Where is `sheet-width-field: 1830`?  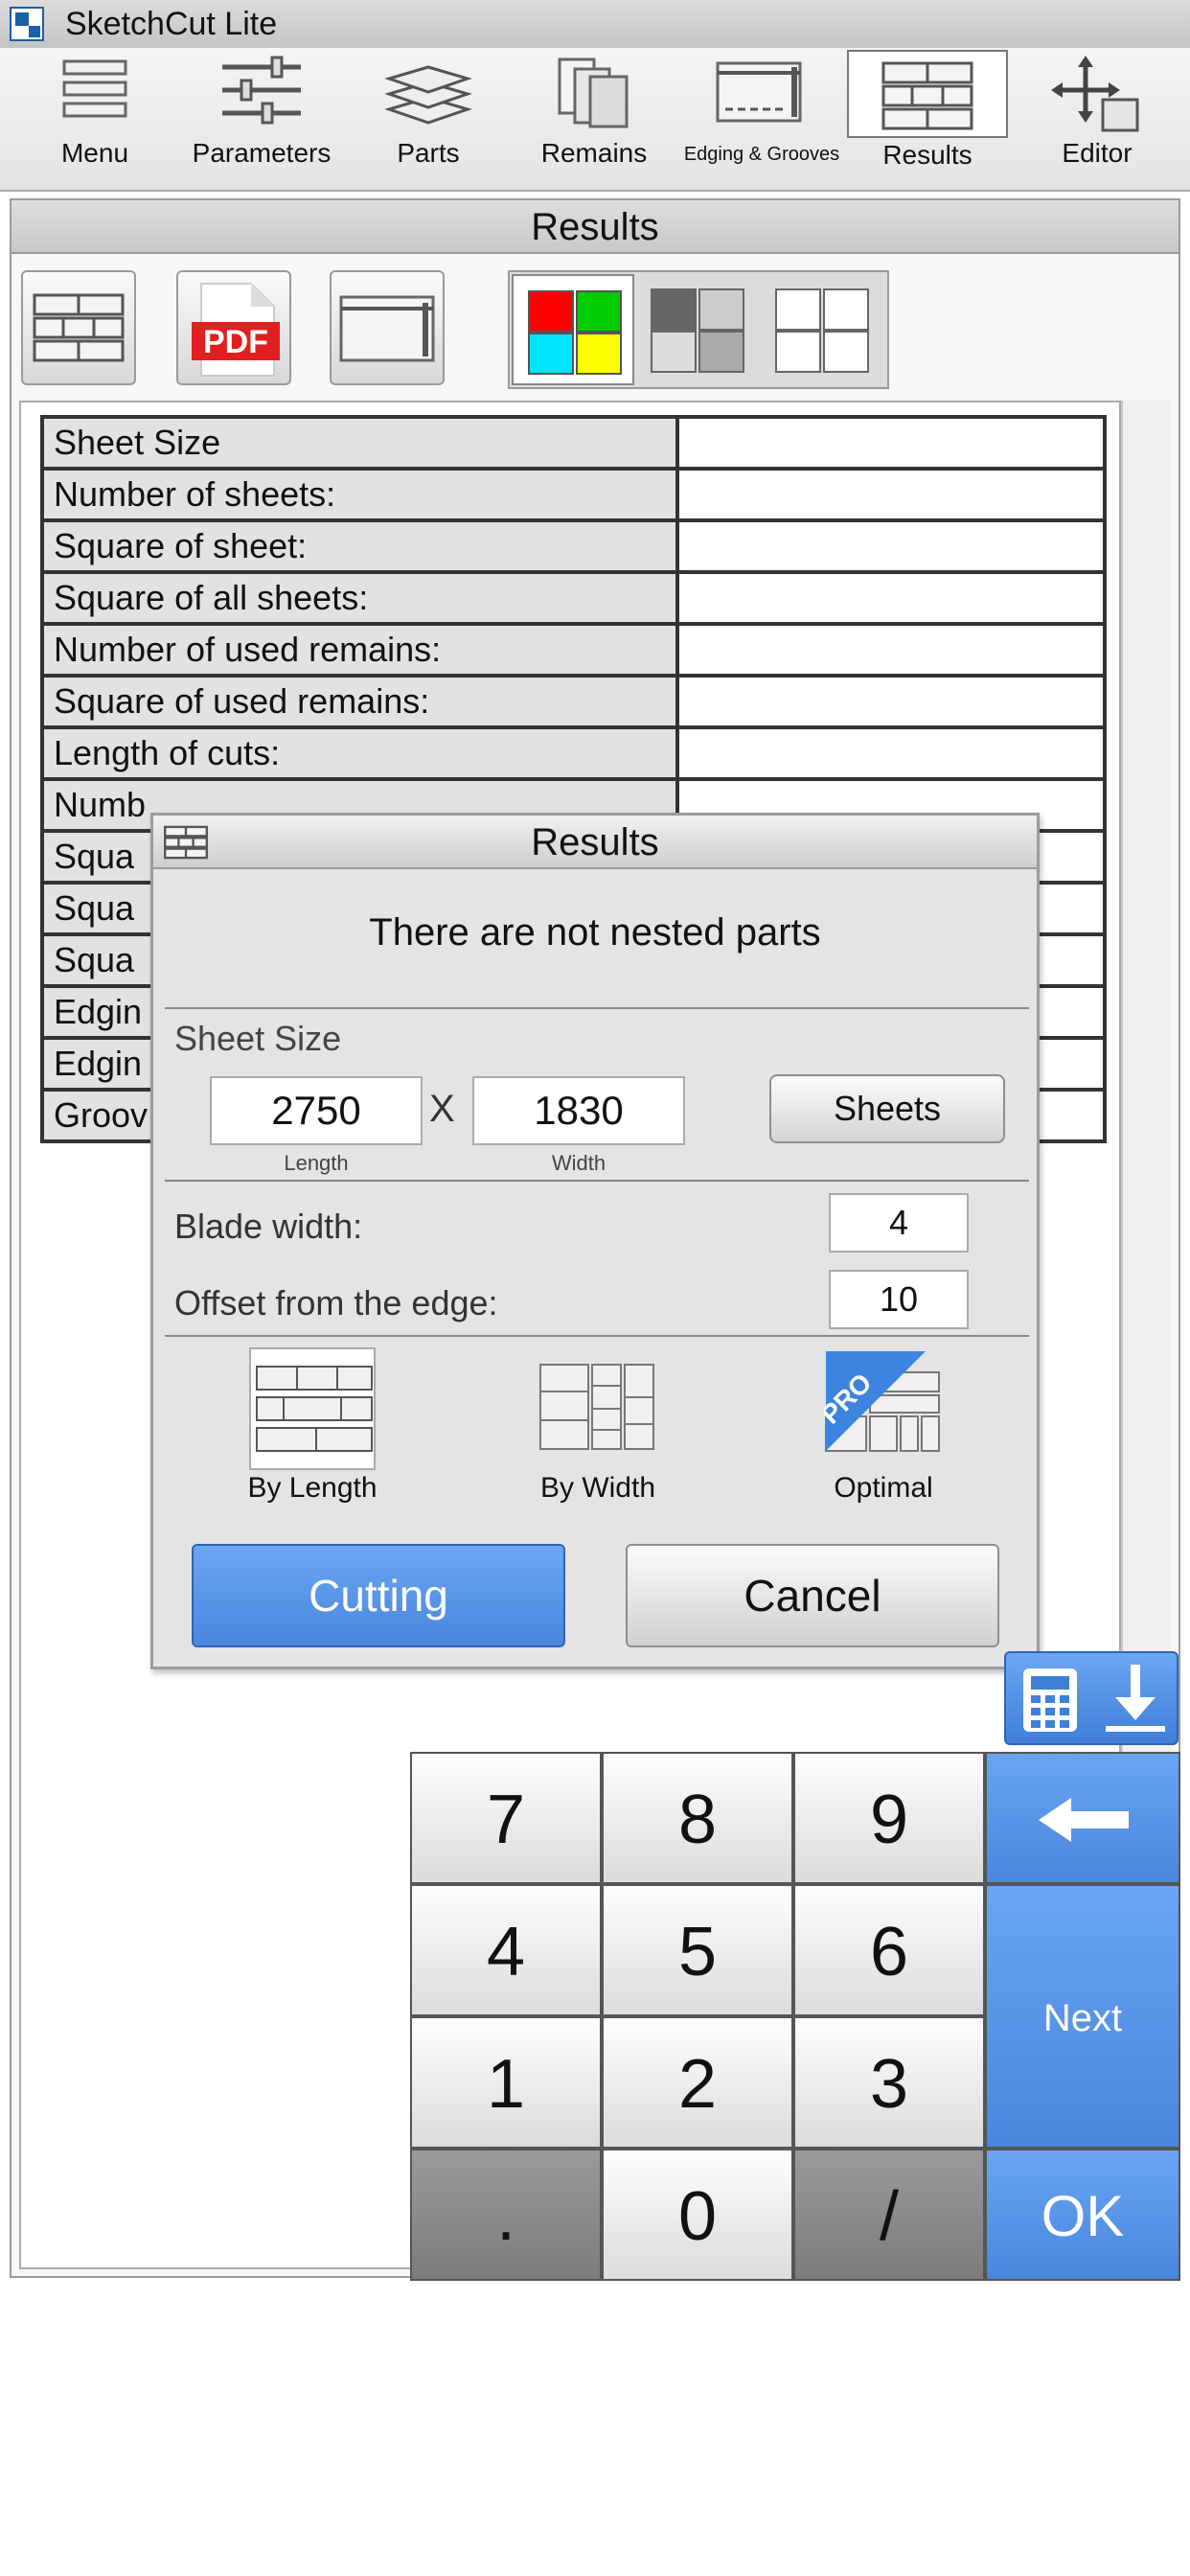 sheet-width-field: 1830 is located at coordinates (578, 1110).